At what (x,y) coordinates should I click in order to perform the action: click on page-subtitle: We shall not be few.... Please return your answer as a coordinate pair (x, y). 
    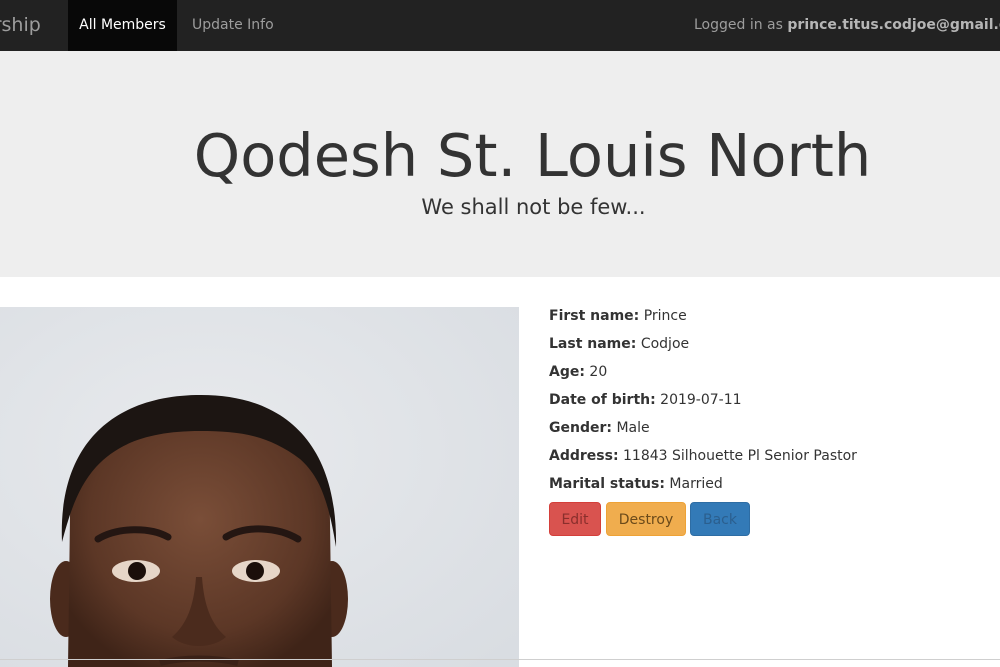
    Looking at the image, I should click on (533, 207).